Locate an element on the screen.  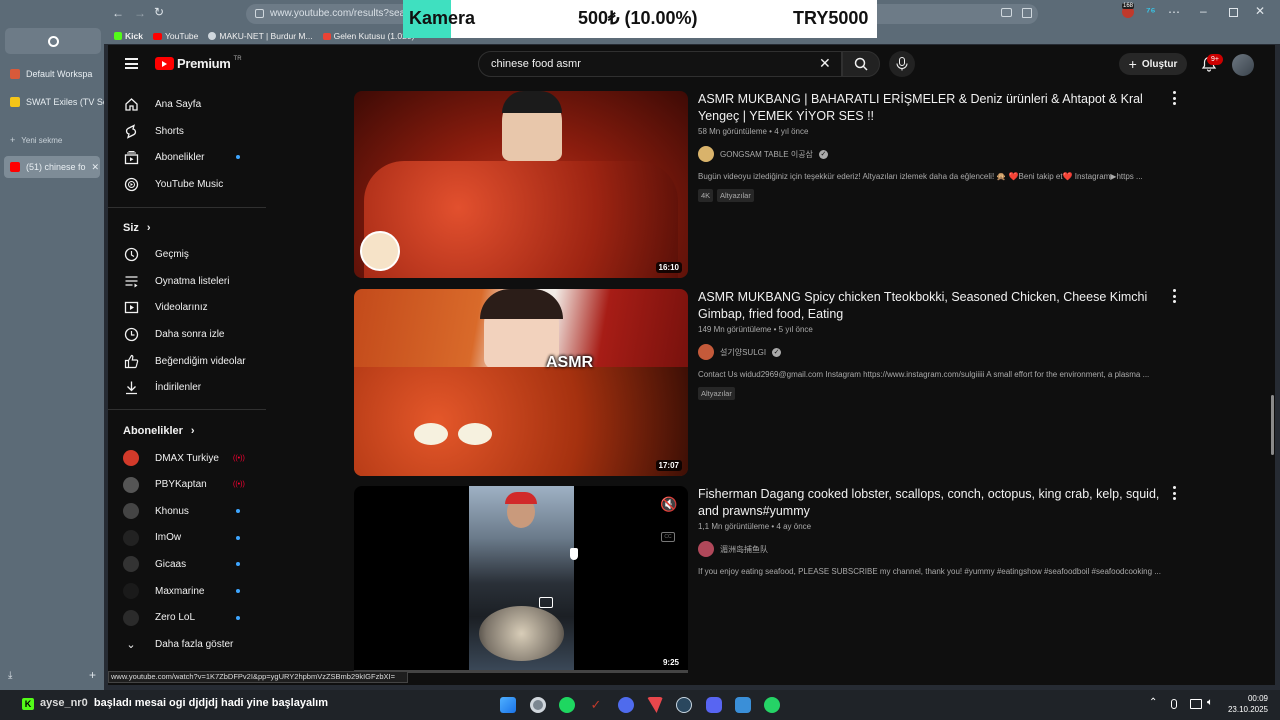
guide-item-downloads: İndirilenler is located at coordinates (187, 387).